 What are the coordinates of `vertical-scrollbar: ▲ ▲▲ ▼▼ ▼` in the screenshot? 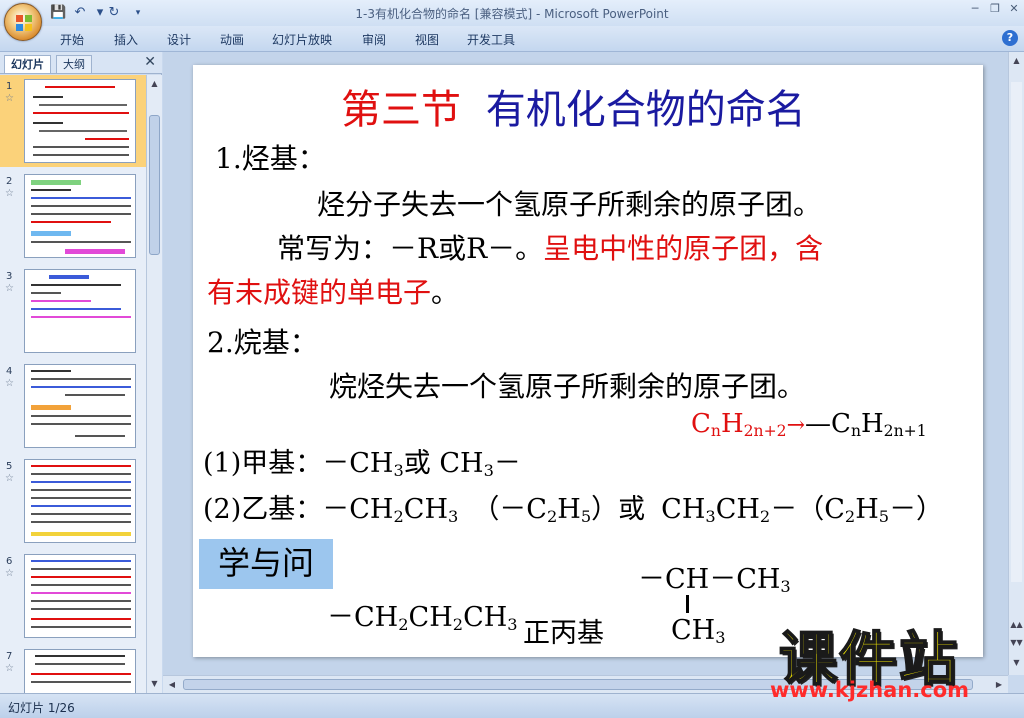 It's located at (1016, 363).